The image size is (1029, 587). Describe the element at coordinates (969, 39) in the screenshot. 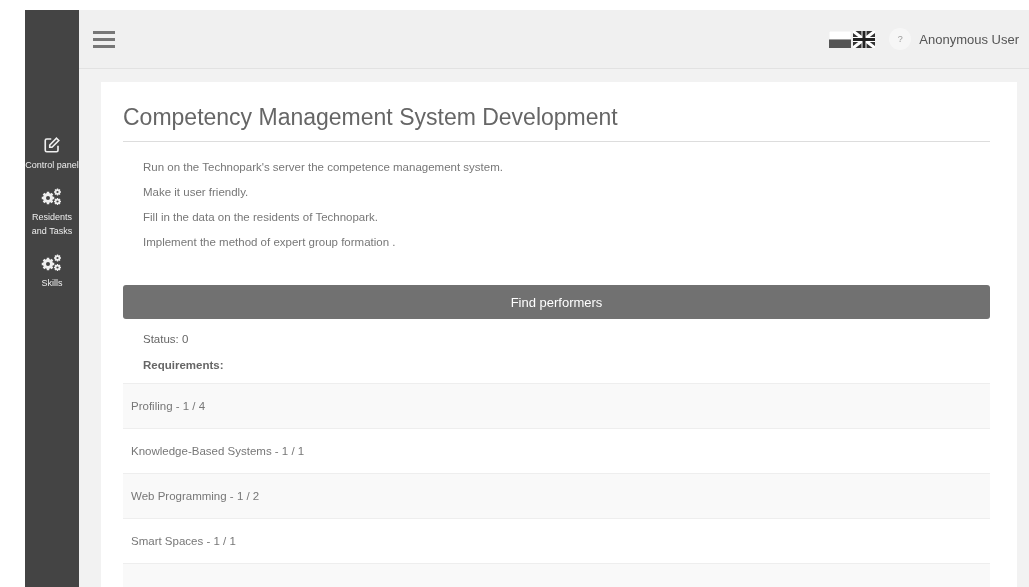

I see `user-name: Anonymous User` at that location.